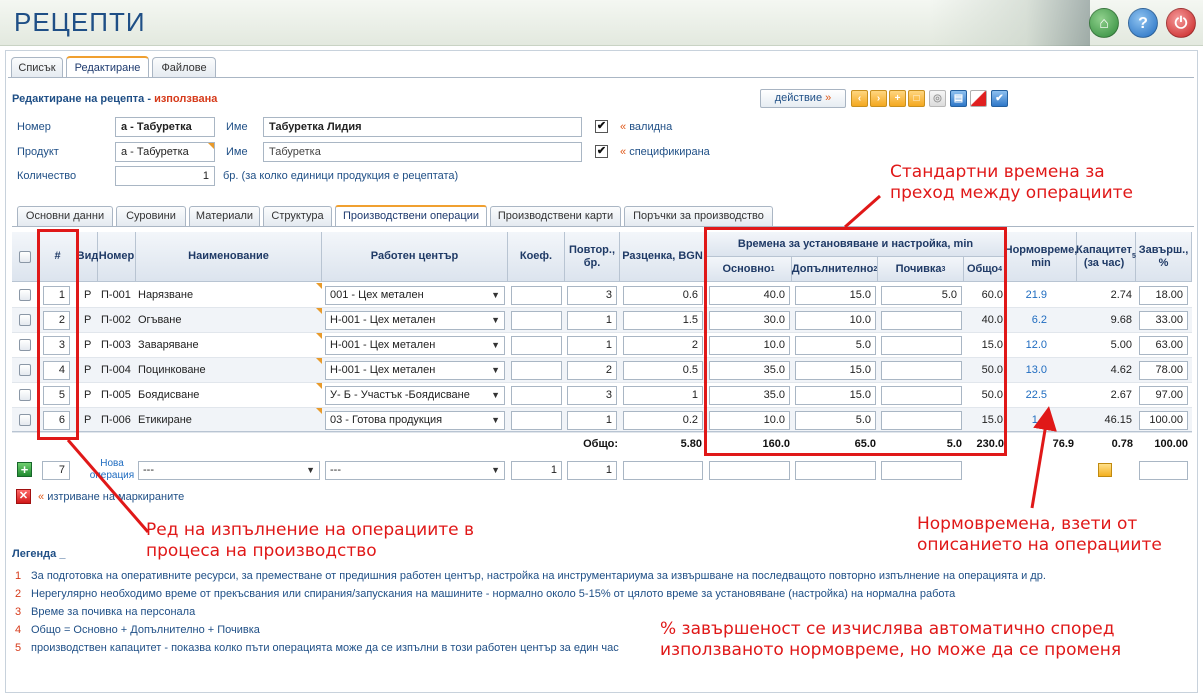 Image resolution: width=1203 pixels, height=697 pixels. What do you see at coordinates (112, 470) in the screenshot?
I see `new-operation-link: Нова операция` at bounding box center [112, 470].